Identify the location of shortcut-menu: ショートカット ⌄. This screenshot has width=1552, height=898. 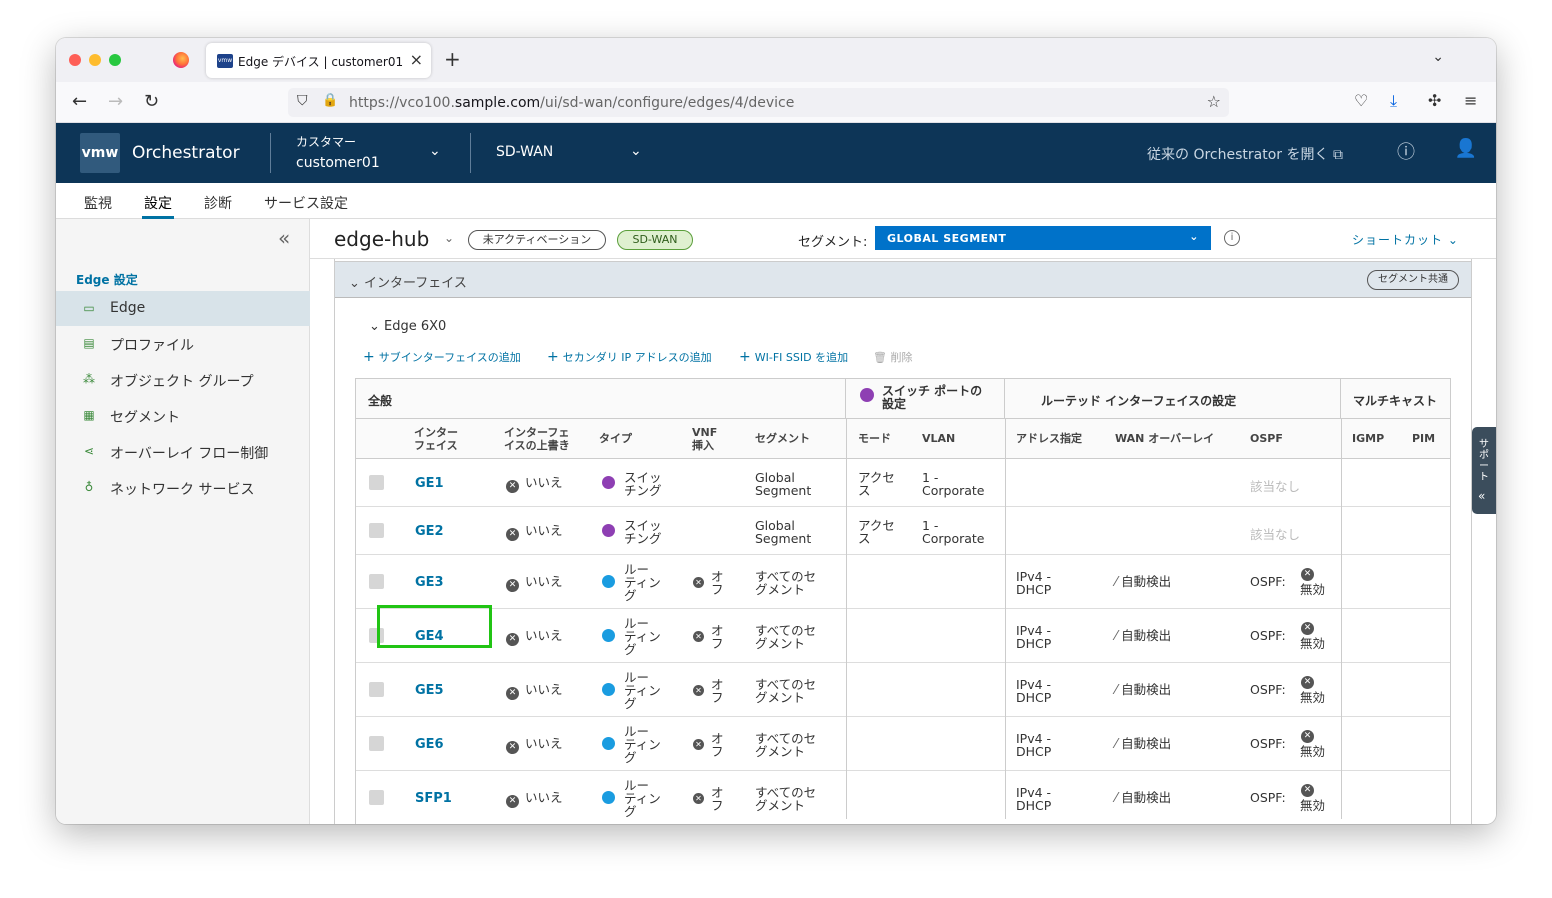
(1405, 239).